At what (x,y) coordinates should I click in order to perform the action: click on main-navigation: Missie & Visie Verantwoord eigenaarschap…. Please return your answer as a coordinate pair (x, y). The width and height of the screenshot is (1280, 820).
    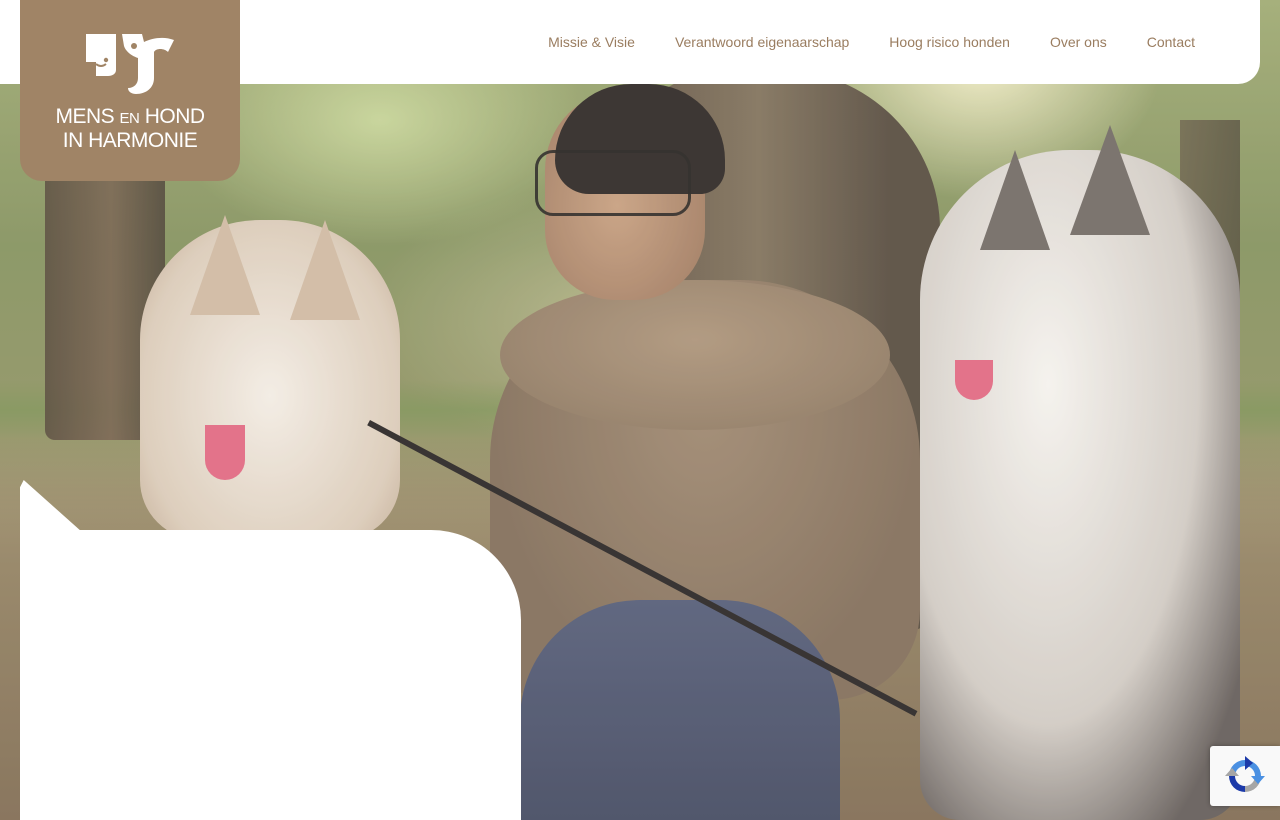
    Looking at the image, I should click on (871, 42).